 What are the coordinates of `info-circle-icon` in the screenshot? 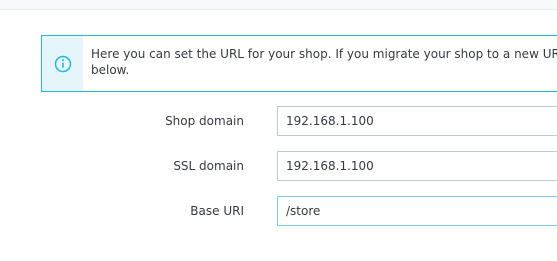 It's located at (62, 63).